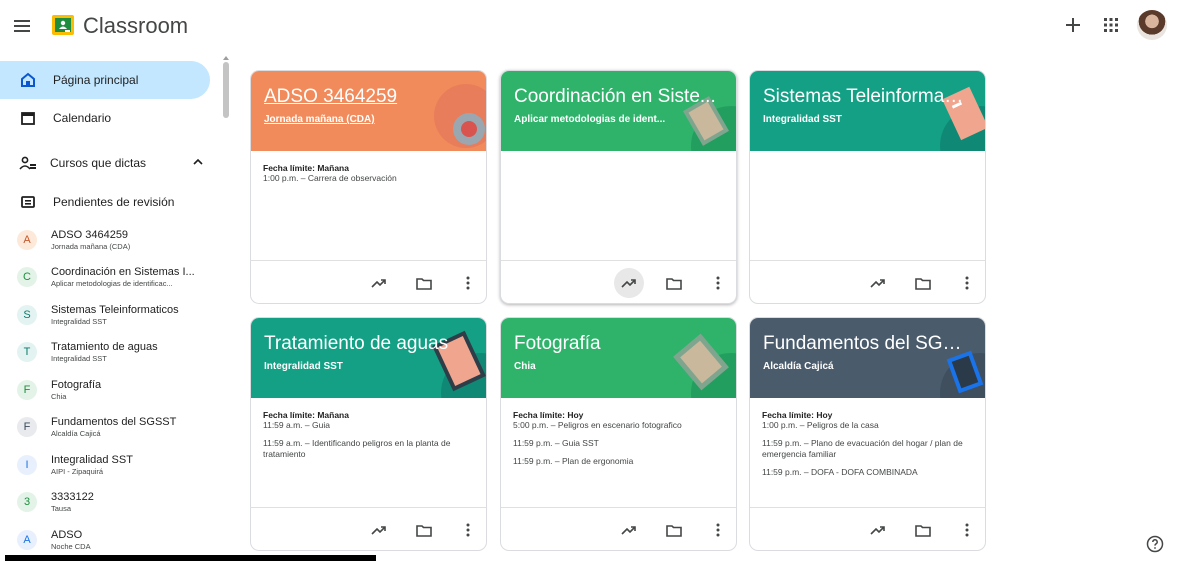 The image size is (1183, 561). Describe the element at coordinates (98, 163) in the screenshot. I see `sidebar-section-label: Cursos que dictas` at that location.